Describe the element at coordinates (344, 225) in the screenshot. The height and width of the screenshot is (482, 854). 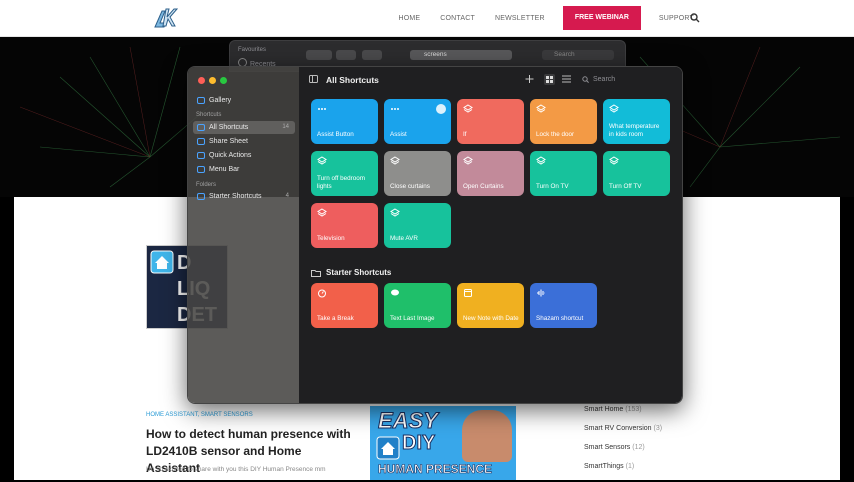
I see `shortcut-tile: Television` at that location.